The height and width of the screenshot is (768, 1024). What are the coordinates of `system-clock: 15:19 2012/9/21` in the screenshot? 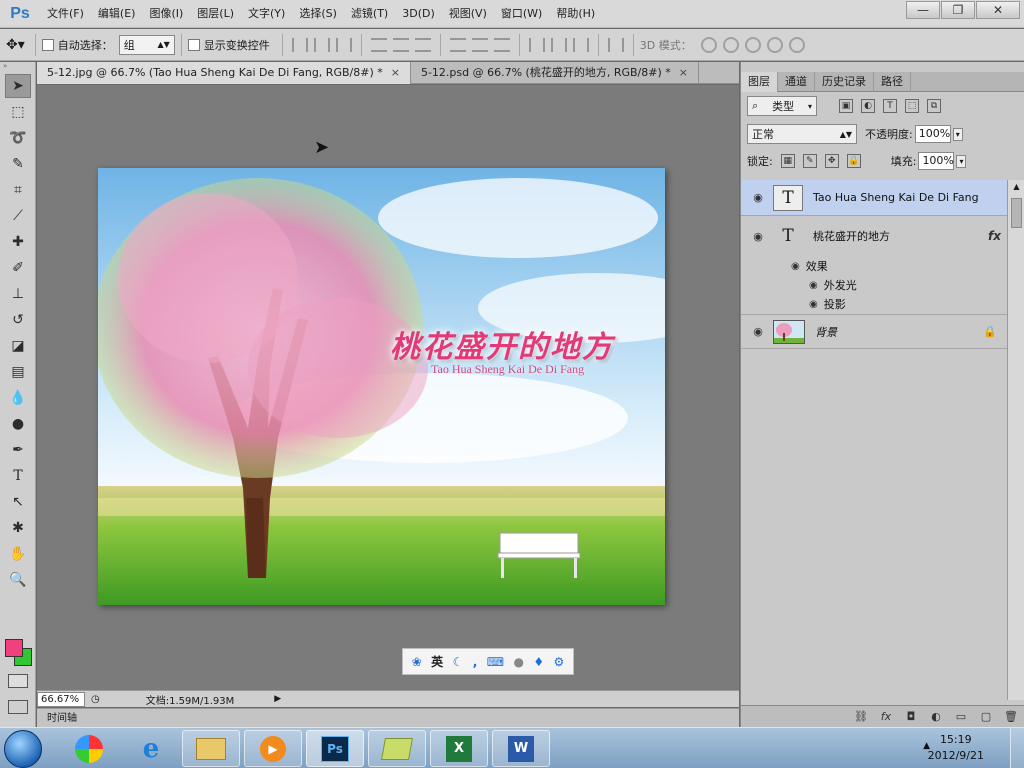 It's located at (956, 748).